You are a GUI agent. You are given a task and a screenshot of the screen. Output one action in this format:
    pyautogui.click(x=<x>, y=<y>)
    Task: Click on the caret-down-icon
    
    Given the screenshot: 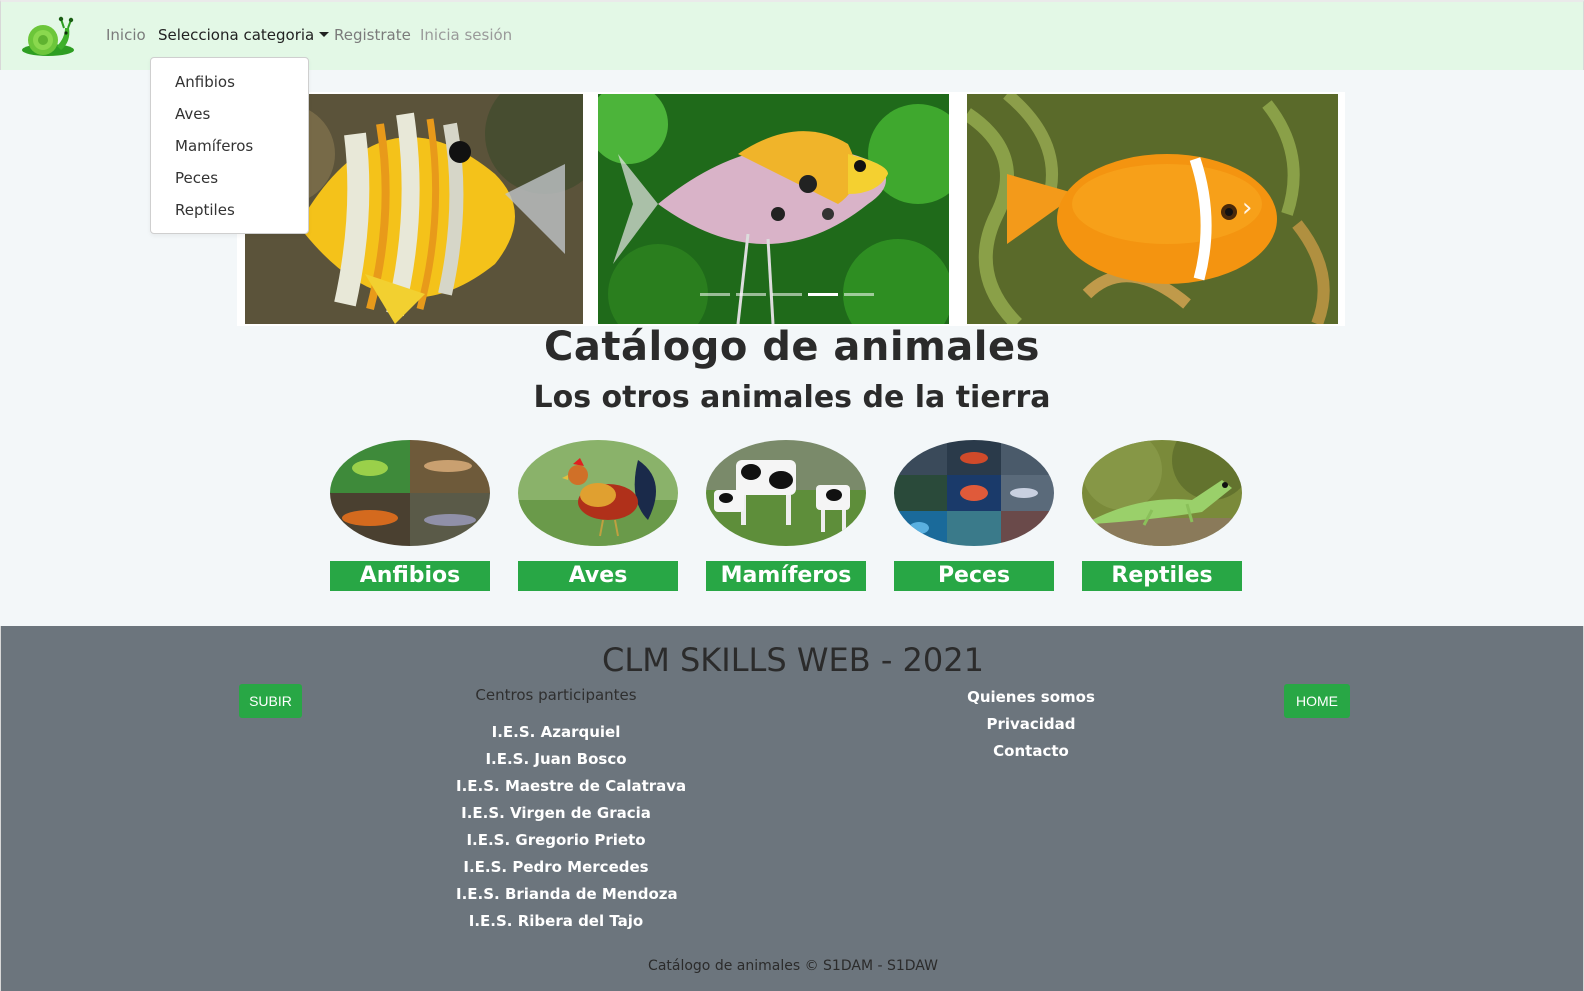 What is the action you would take?
    pyautogui.click(x=324, y=34)
    